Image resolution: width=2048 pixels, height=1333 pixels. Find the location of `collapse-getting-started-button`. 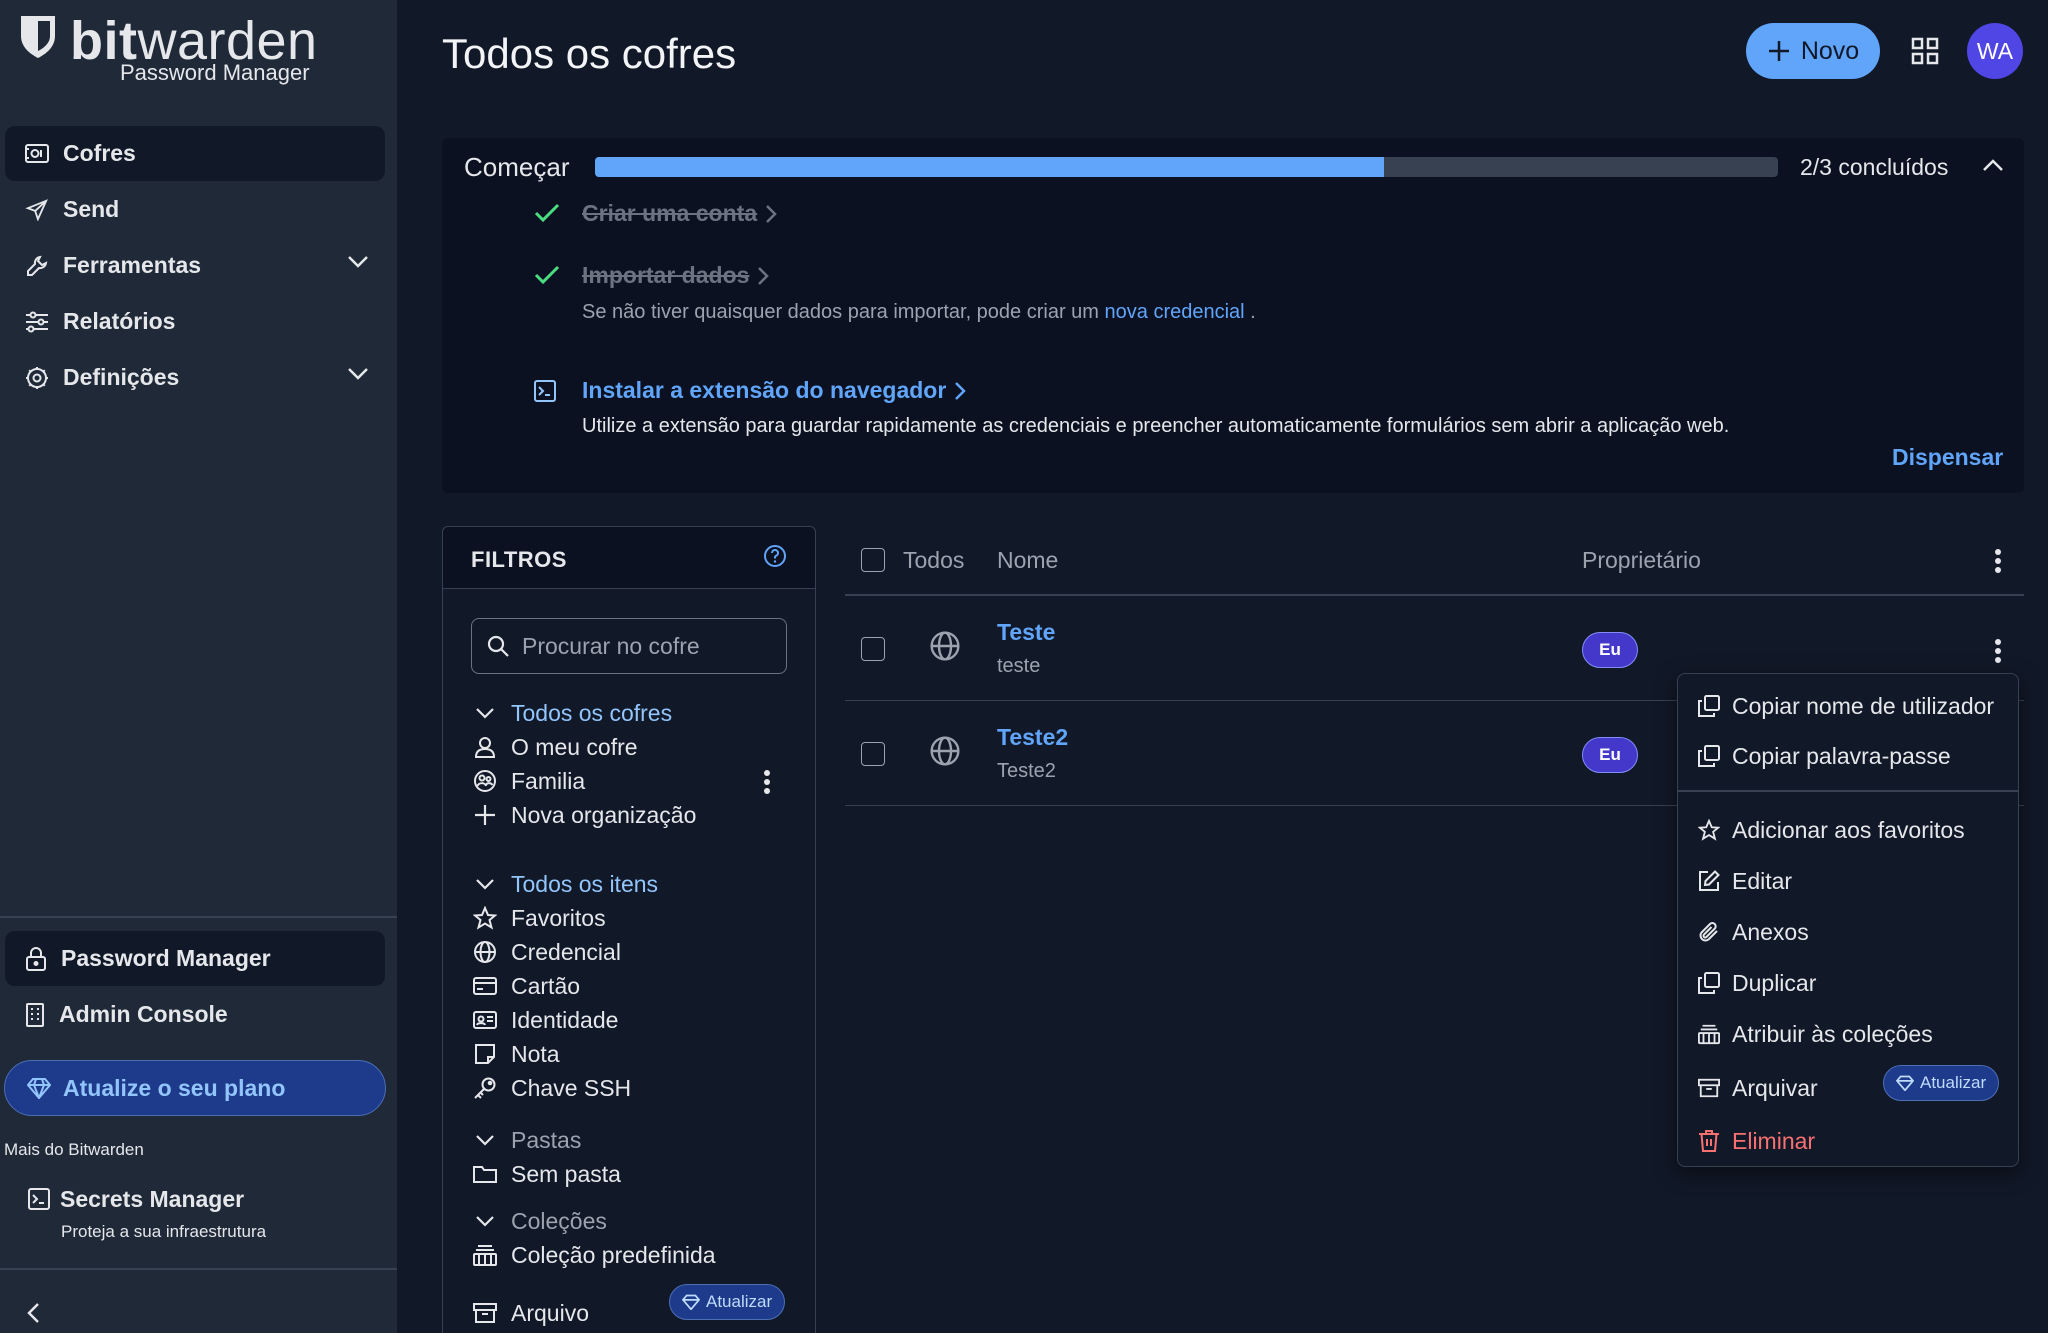

collapse-getting-started-button is located at coordinates (1993, 165).